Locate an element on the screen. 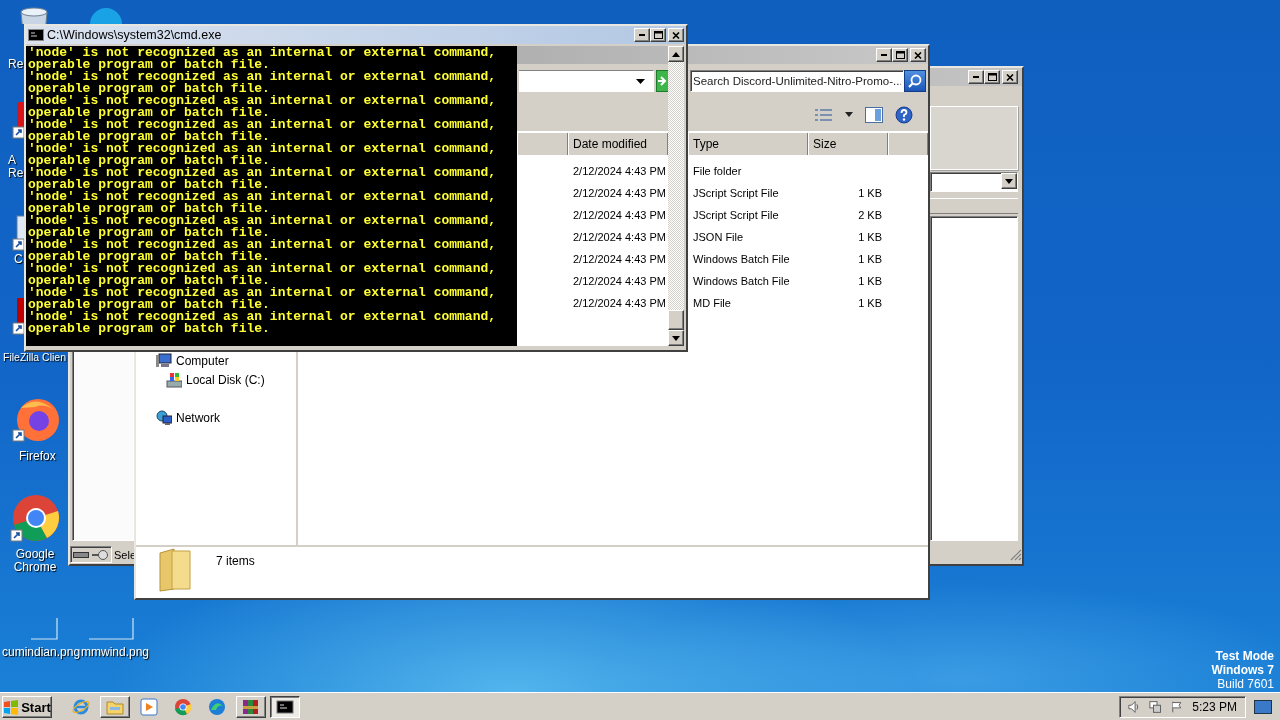 This screenshot has width=1280, height=720. up-arrow-icon is located at coordinates (676, 54).